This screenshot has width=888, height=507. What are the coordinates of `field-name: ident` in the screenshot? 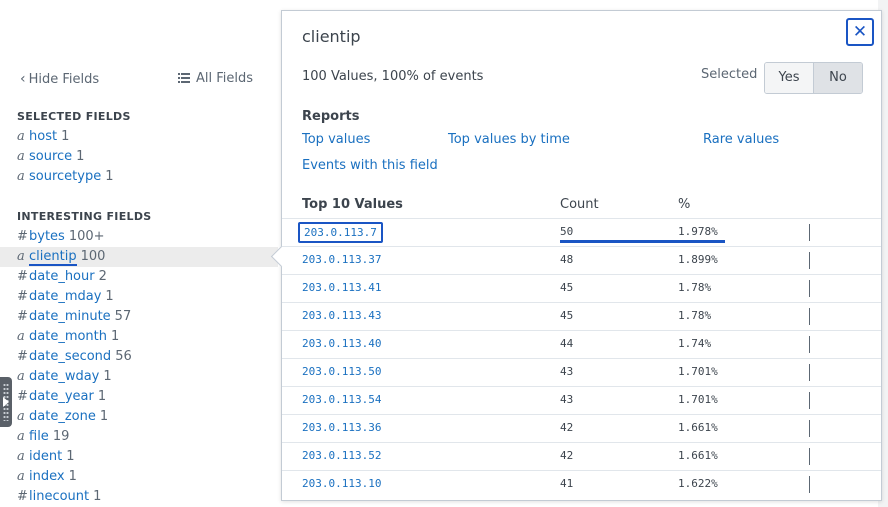 It's located at (46, 456).